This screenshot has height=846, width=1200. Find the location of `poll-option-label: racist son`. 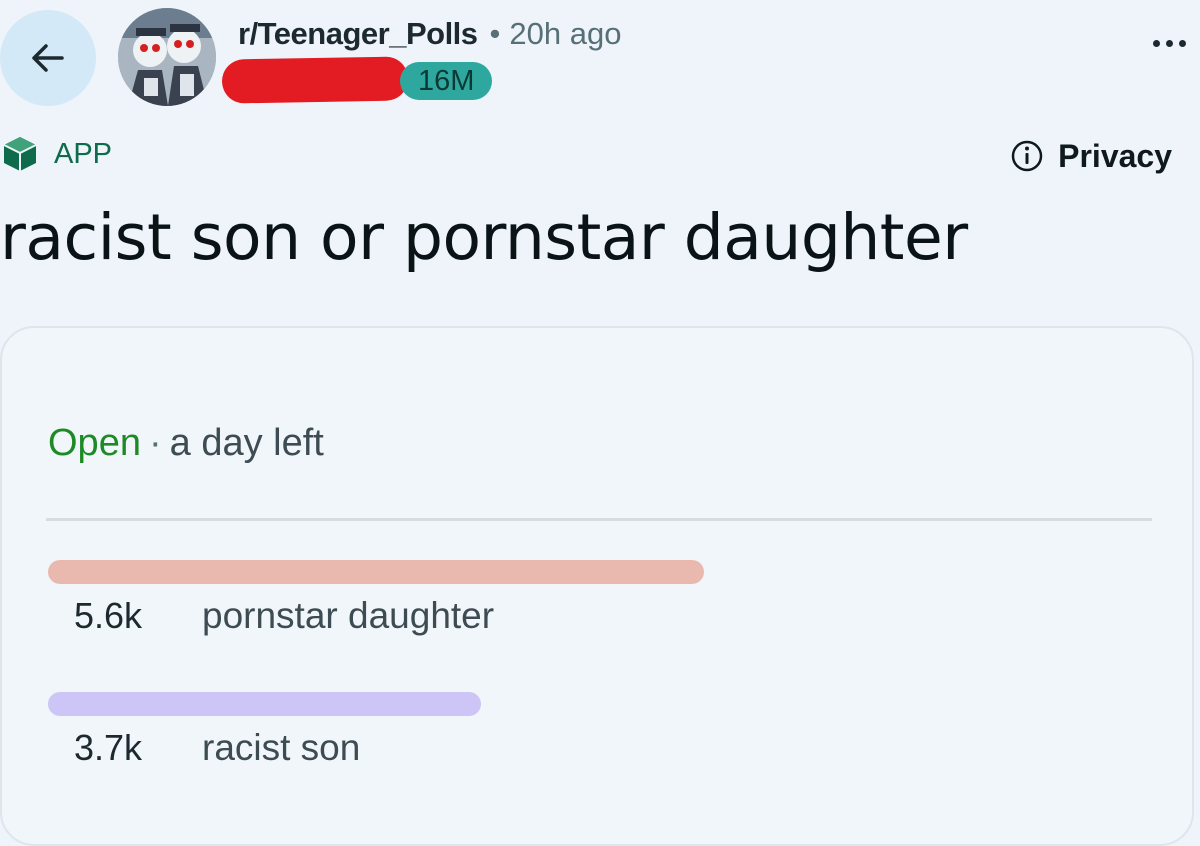

poll-option-label: racist son is located at coordinates (281, 747).